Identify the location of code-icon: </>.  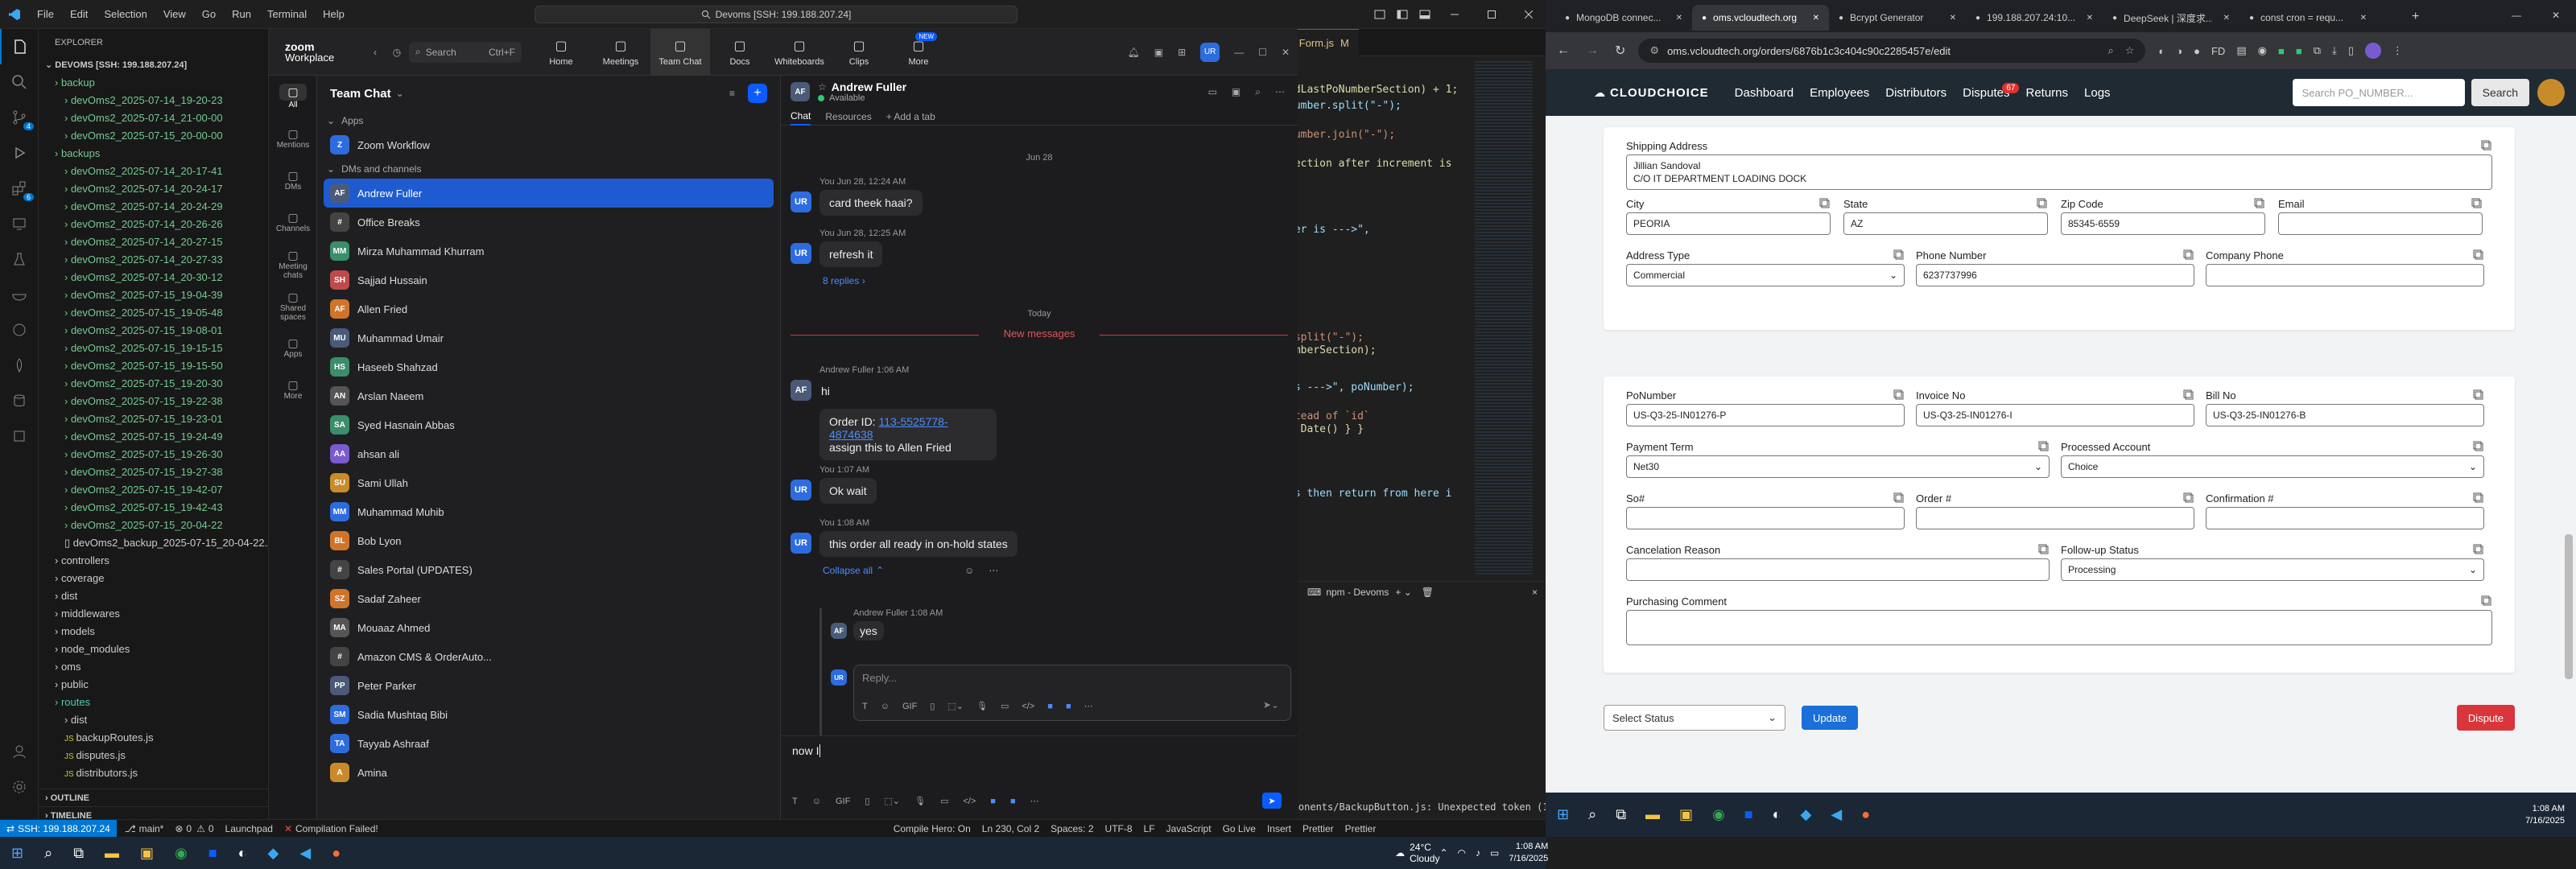
(969, 801).